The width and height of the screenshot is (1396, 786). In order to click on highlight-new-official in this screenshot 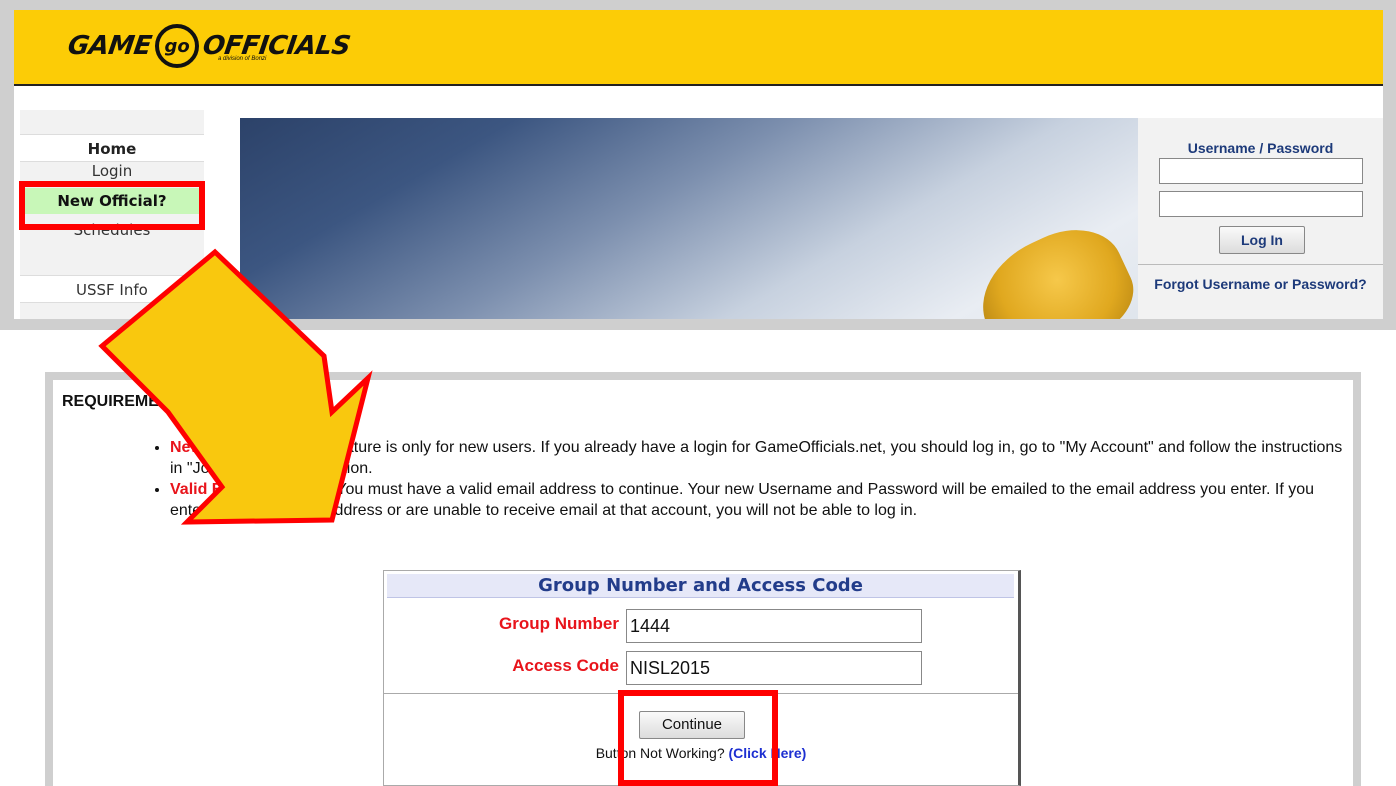, I will do `click(112, 205)`.